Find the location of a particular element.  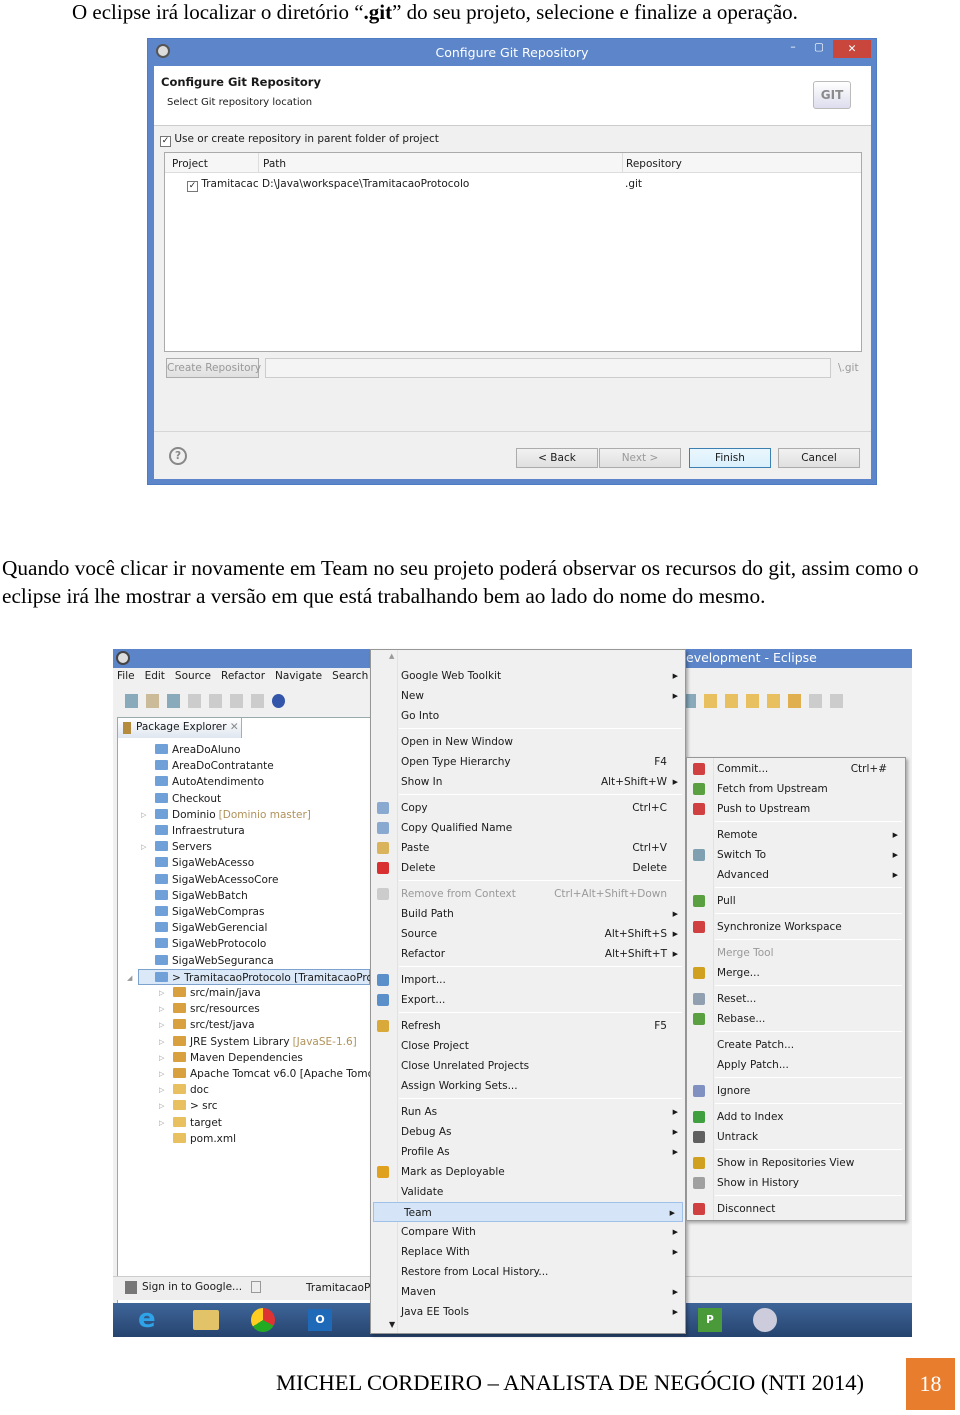

tree-item: SigaWebSeguranca is located at coordinates (214, 961).